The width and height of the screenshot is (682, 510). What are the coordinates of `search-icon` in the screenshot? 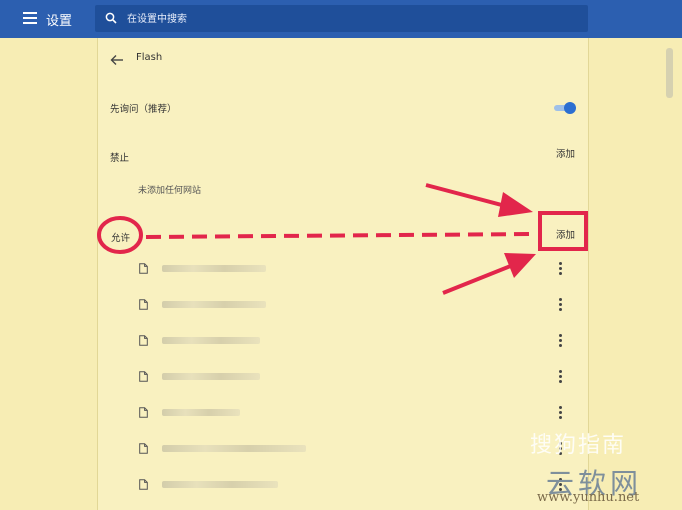 It's located at (111, 18).